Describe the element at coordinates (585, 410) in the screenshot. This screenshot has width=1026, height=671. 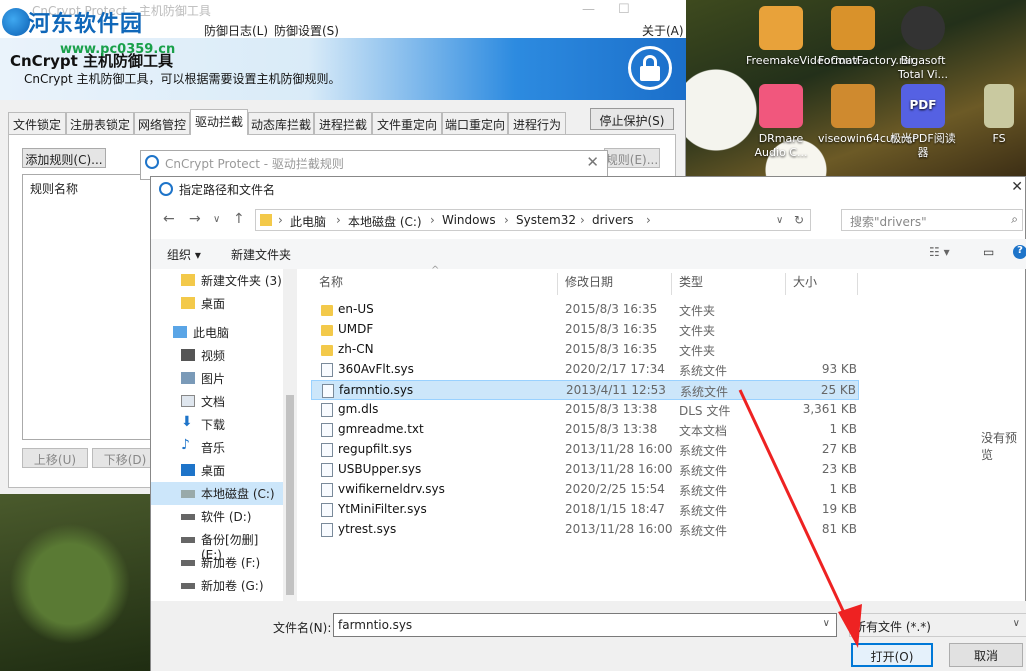
I see `file-row: gm.dls 2015/8/3 13:38 DLS 文件 3,361 KB` at that location.